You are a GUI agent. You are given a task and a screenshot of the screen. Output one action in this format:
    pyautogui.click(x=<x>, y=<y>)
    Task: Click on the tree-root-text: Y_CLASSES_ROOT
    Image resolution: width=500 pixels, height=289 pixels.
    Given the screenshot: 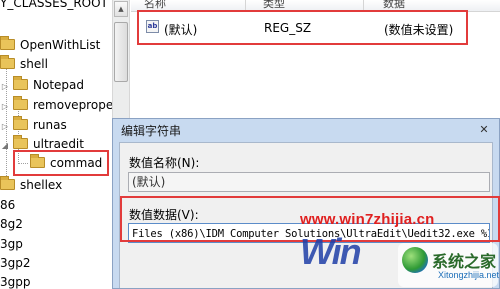 What is the action you would take?
    pyautogui.click(x=54, y=5)
    